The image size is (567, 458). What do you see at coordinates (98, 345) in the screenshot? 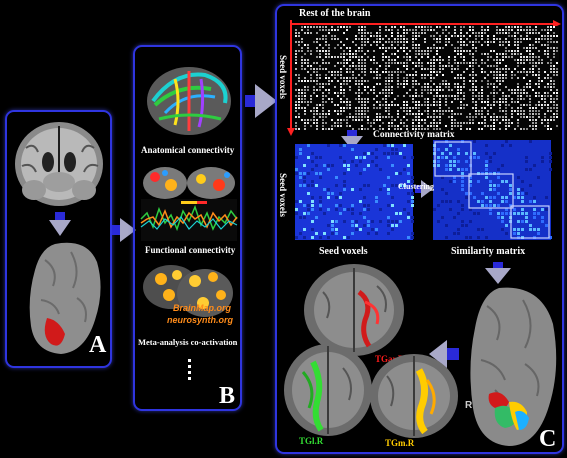
I see `panel-a-letter: A` at bounding box center [98, 345].